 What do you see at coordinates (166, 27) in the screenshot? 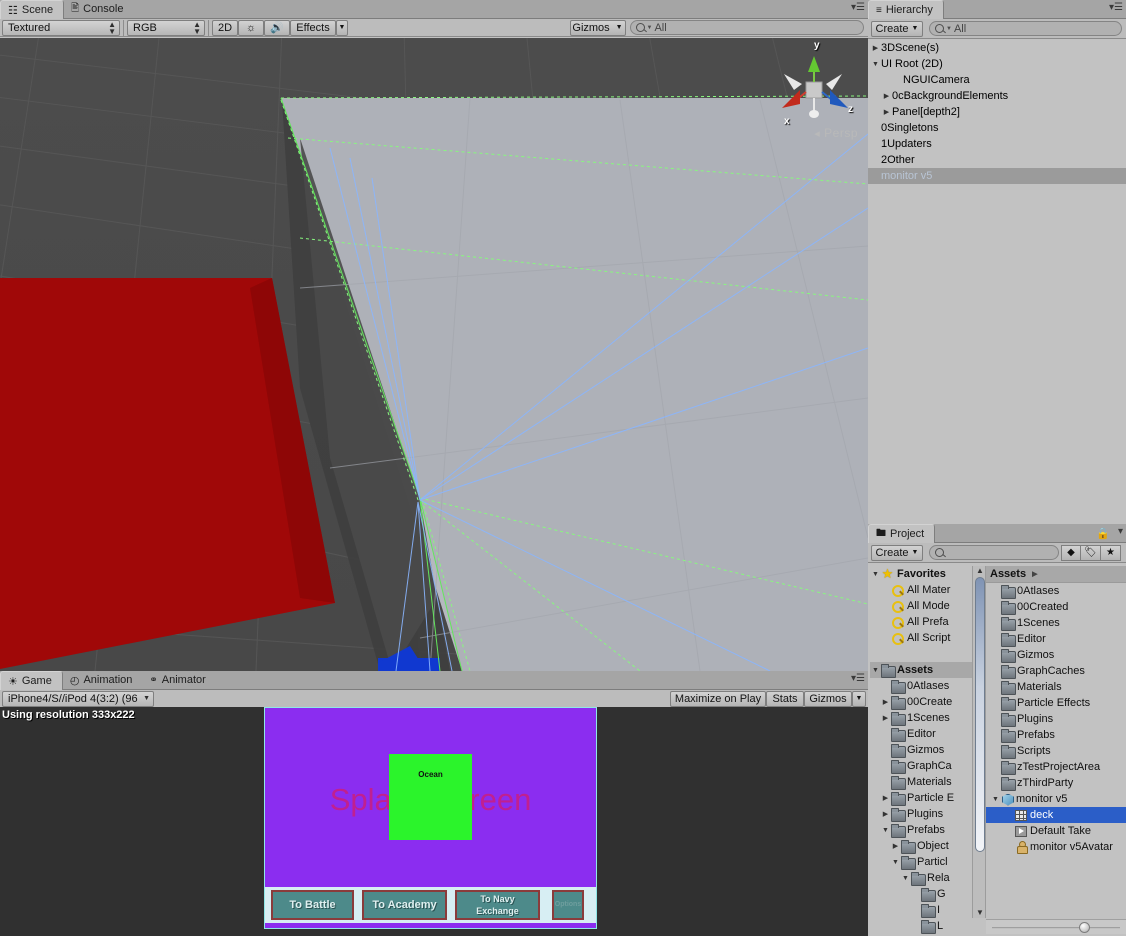
I see `color-mode-dropdown: RGB ▲ ▼` at bounding box center [166, 27].